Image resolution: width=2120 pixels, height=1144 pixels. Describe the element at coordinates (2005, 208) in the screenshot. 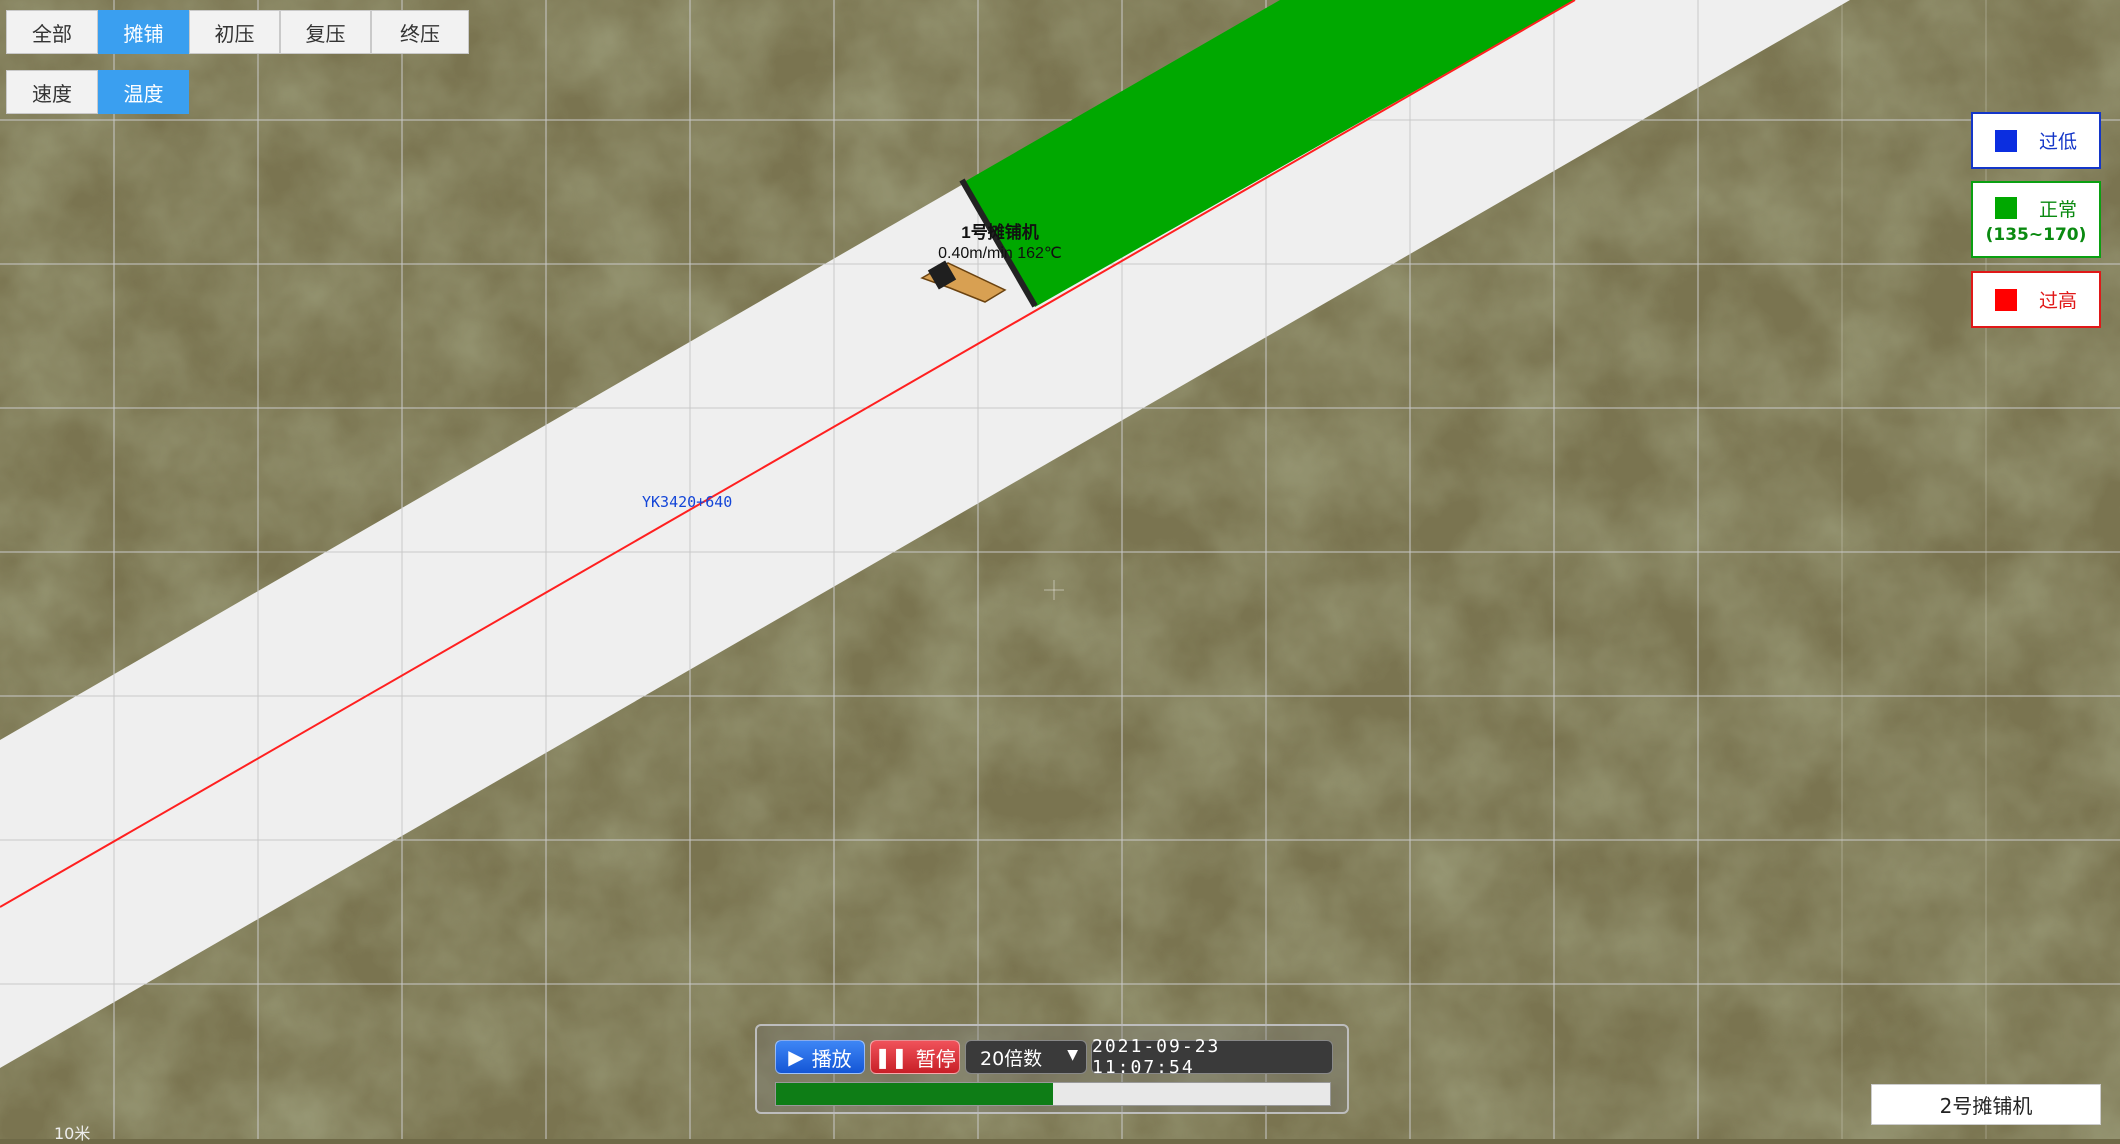

I see `legend-normal-swatch` at that location.